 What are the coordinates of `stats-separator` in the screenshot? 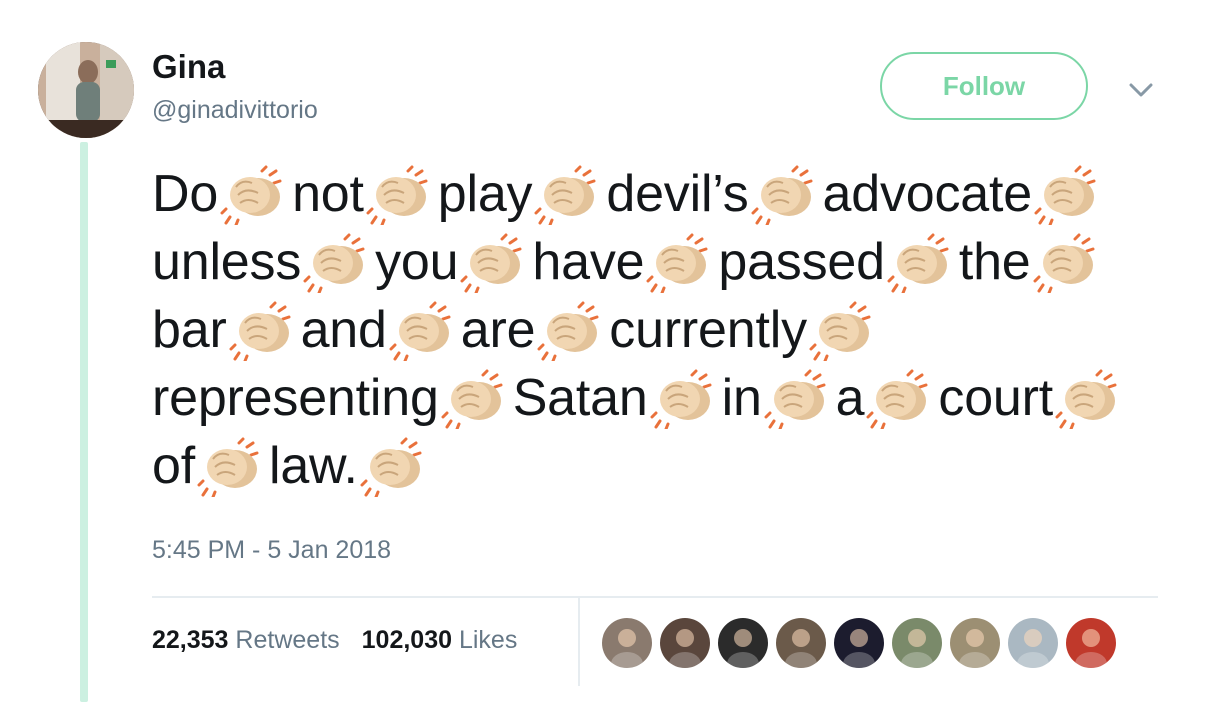 It's located at (579, 642).